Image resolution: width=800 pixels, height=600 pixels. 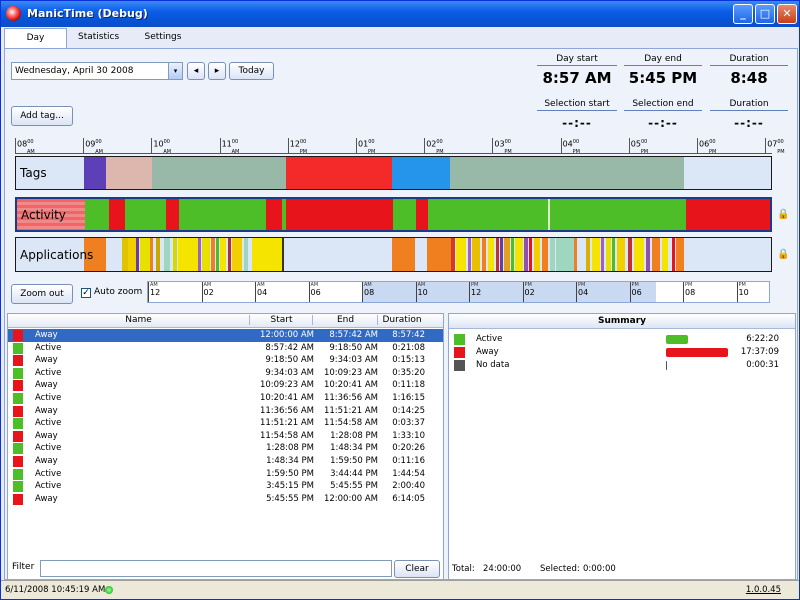 I want to click on version-link: 1.0.0.45, so click(x=763, y=590).